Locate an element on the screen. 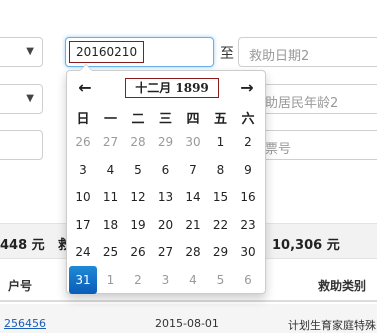 This screenshot has height=333, width=377. weekday-label: 一 is located at coordinates (110, 119).